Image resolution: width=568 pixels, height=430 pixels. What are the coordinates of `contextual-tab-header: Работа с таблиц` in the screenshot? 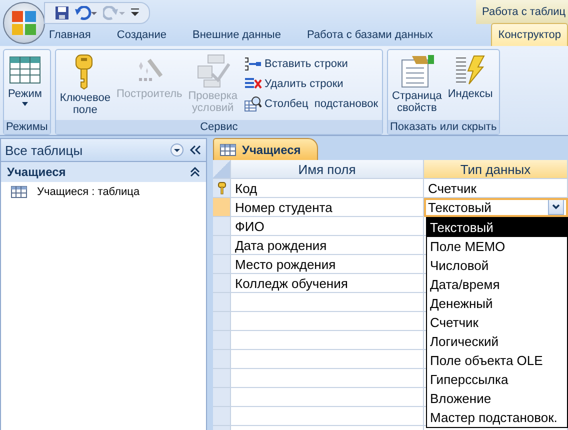 It's located at (522, 12).